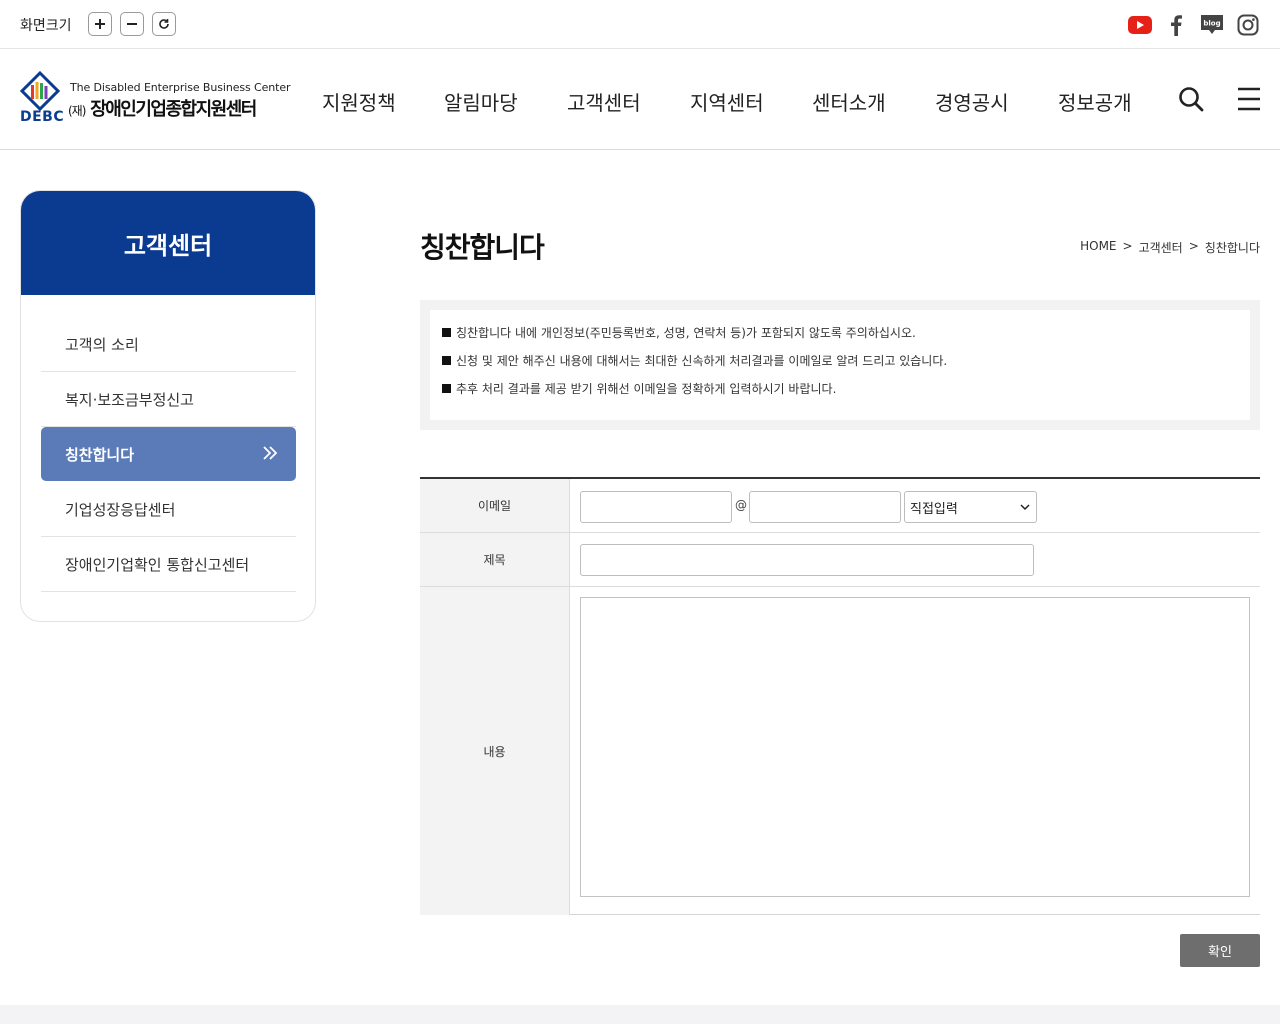 The height and width of the screenshot is (1024, 1280). What do you see at coordinates (42, 117) in the screenshot?
I see `logo-abbr: DEBC` at bounding box center [42, 117].